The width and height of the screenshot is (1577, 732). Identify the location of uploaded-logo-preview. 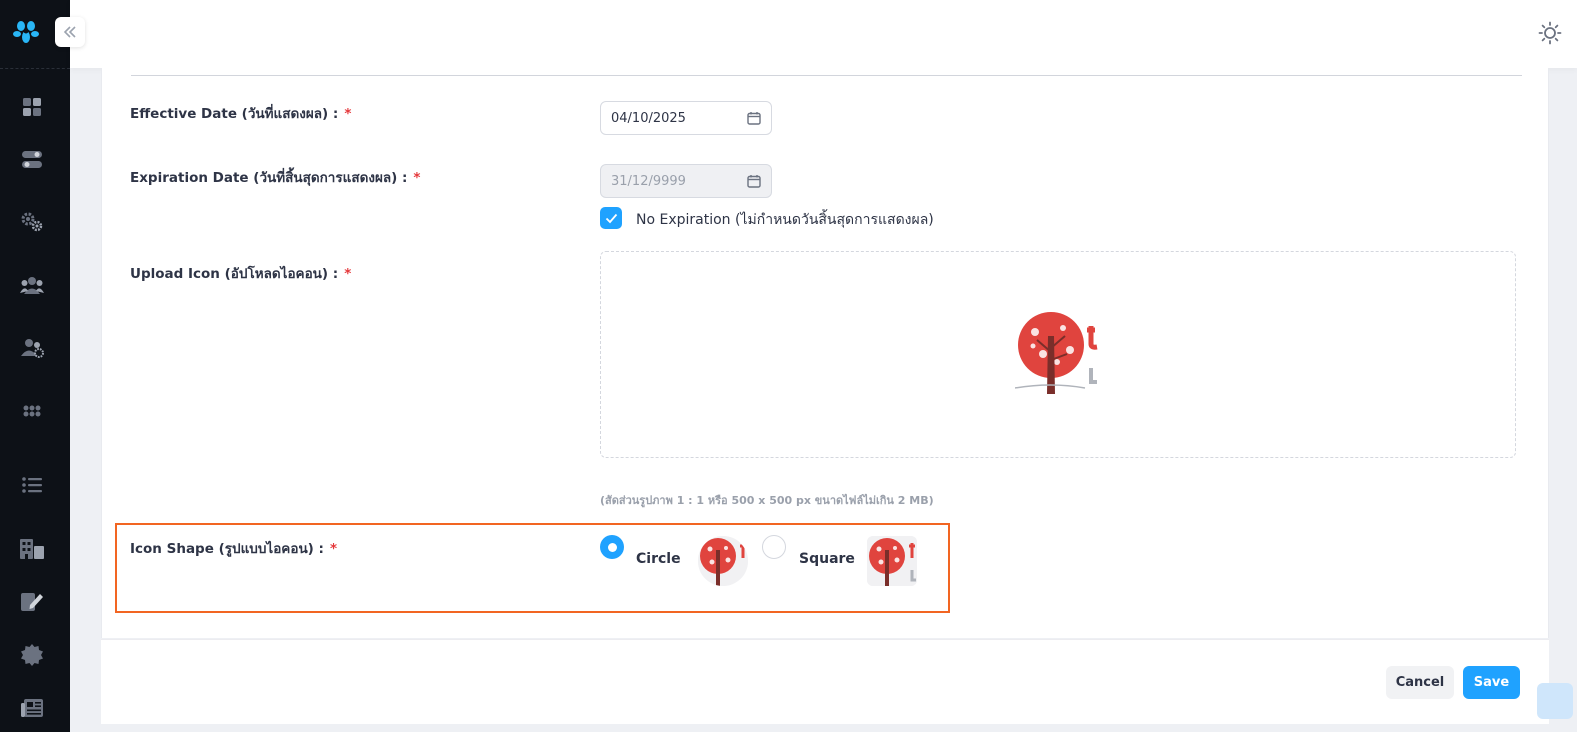
(1056, 353).